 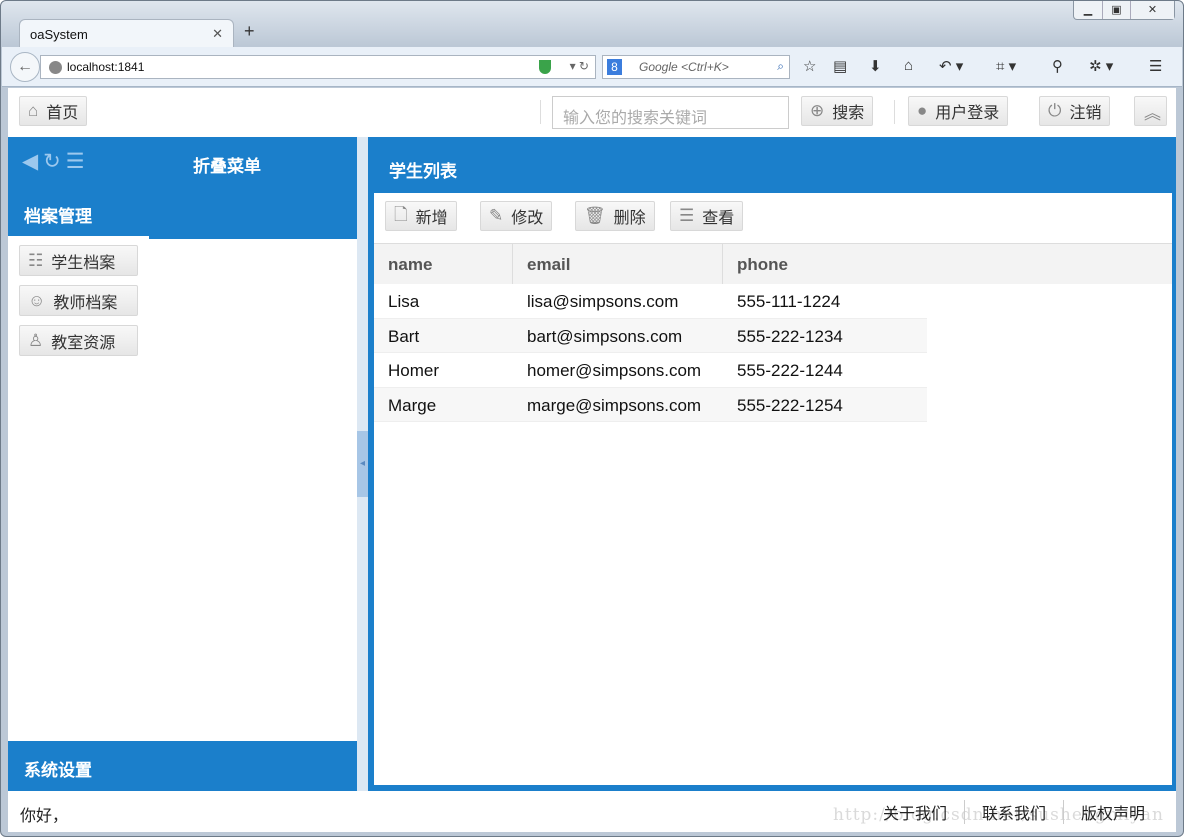 What do you see at coordinates (1116, 10) in the screenshot?
I see `maximize-button: ▣` at bounding box center [1116, 10].